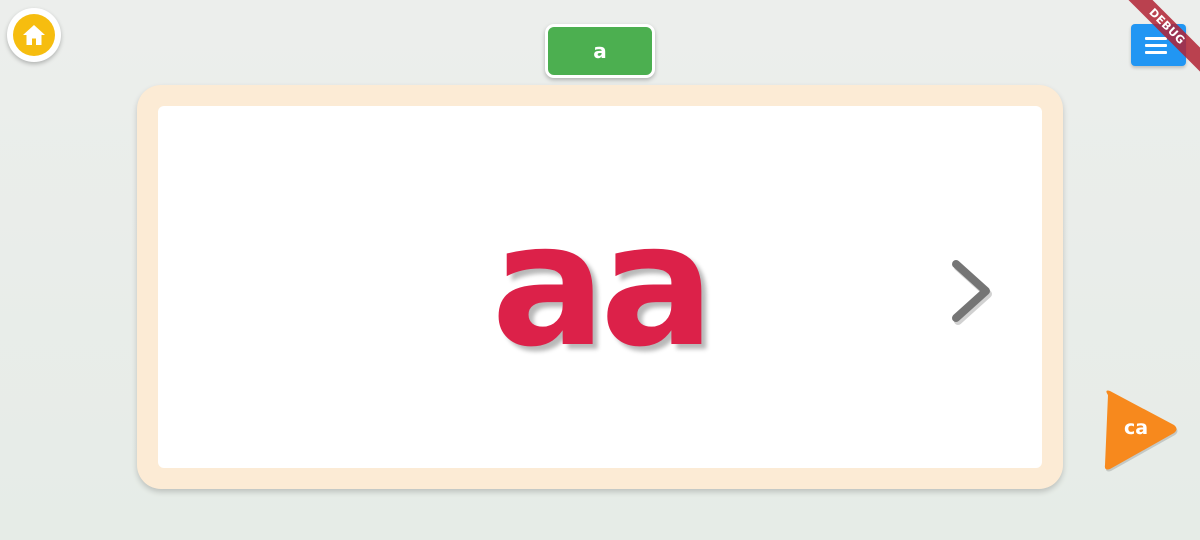 This screenshot has height=540, width=1200. What do you see at coordinates (1156, 45) in the screenshot?
I see `menu-icon` at bounding box center [1156, 45].